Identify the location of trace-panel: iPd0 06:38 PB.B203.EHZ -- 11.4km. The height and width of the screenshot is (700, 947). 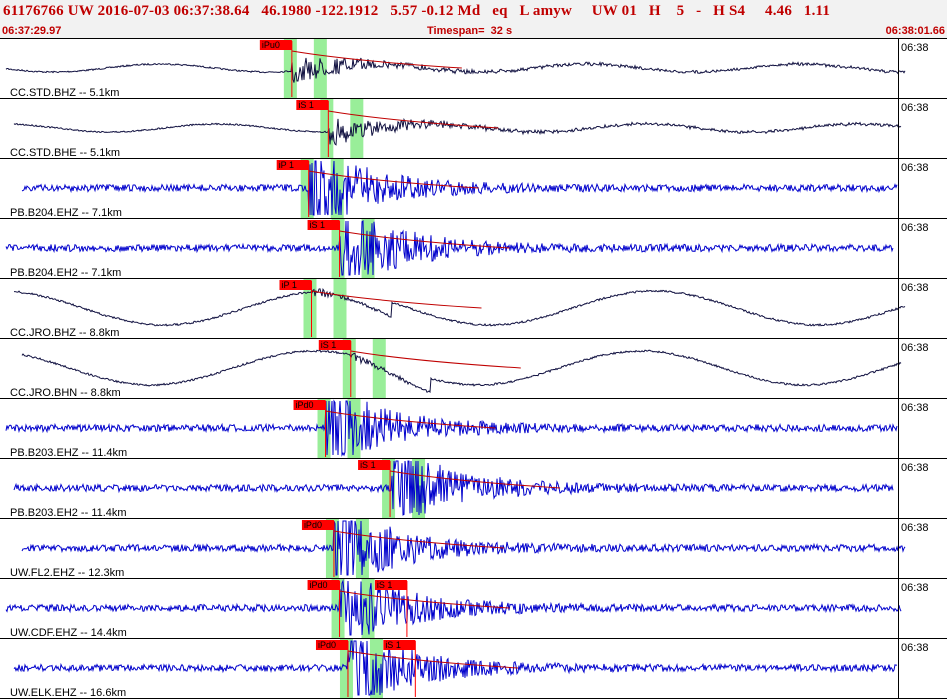
(473, 429).